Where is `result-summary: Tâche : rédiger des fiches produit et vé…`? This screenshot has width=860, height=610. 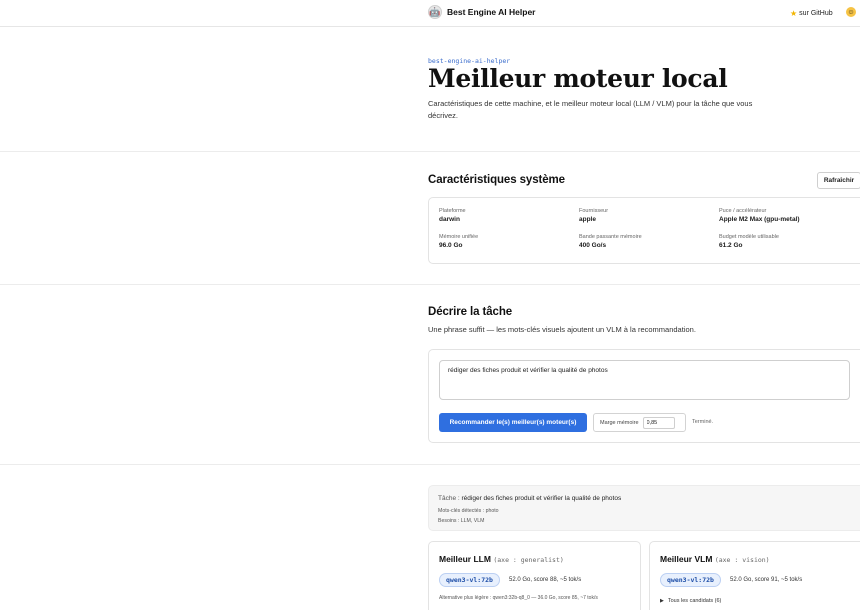
result-summary: Tâche : rédiger des fiches produit et vé… is located at coordinates (644, 508).